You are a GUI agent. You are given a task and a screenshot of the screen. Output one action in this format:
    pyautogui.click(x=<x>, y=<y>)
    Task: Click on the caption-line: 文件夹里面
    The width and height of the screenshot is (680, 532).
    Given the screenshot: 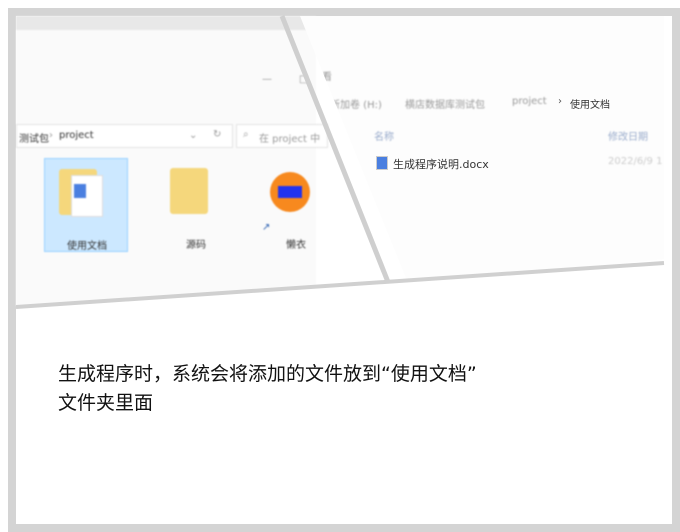 What is the action you would take?
    pyautogui.click(x=106, y=403)
    